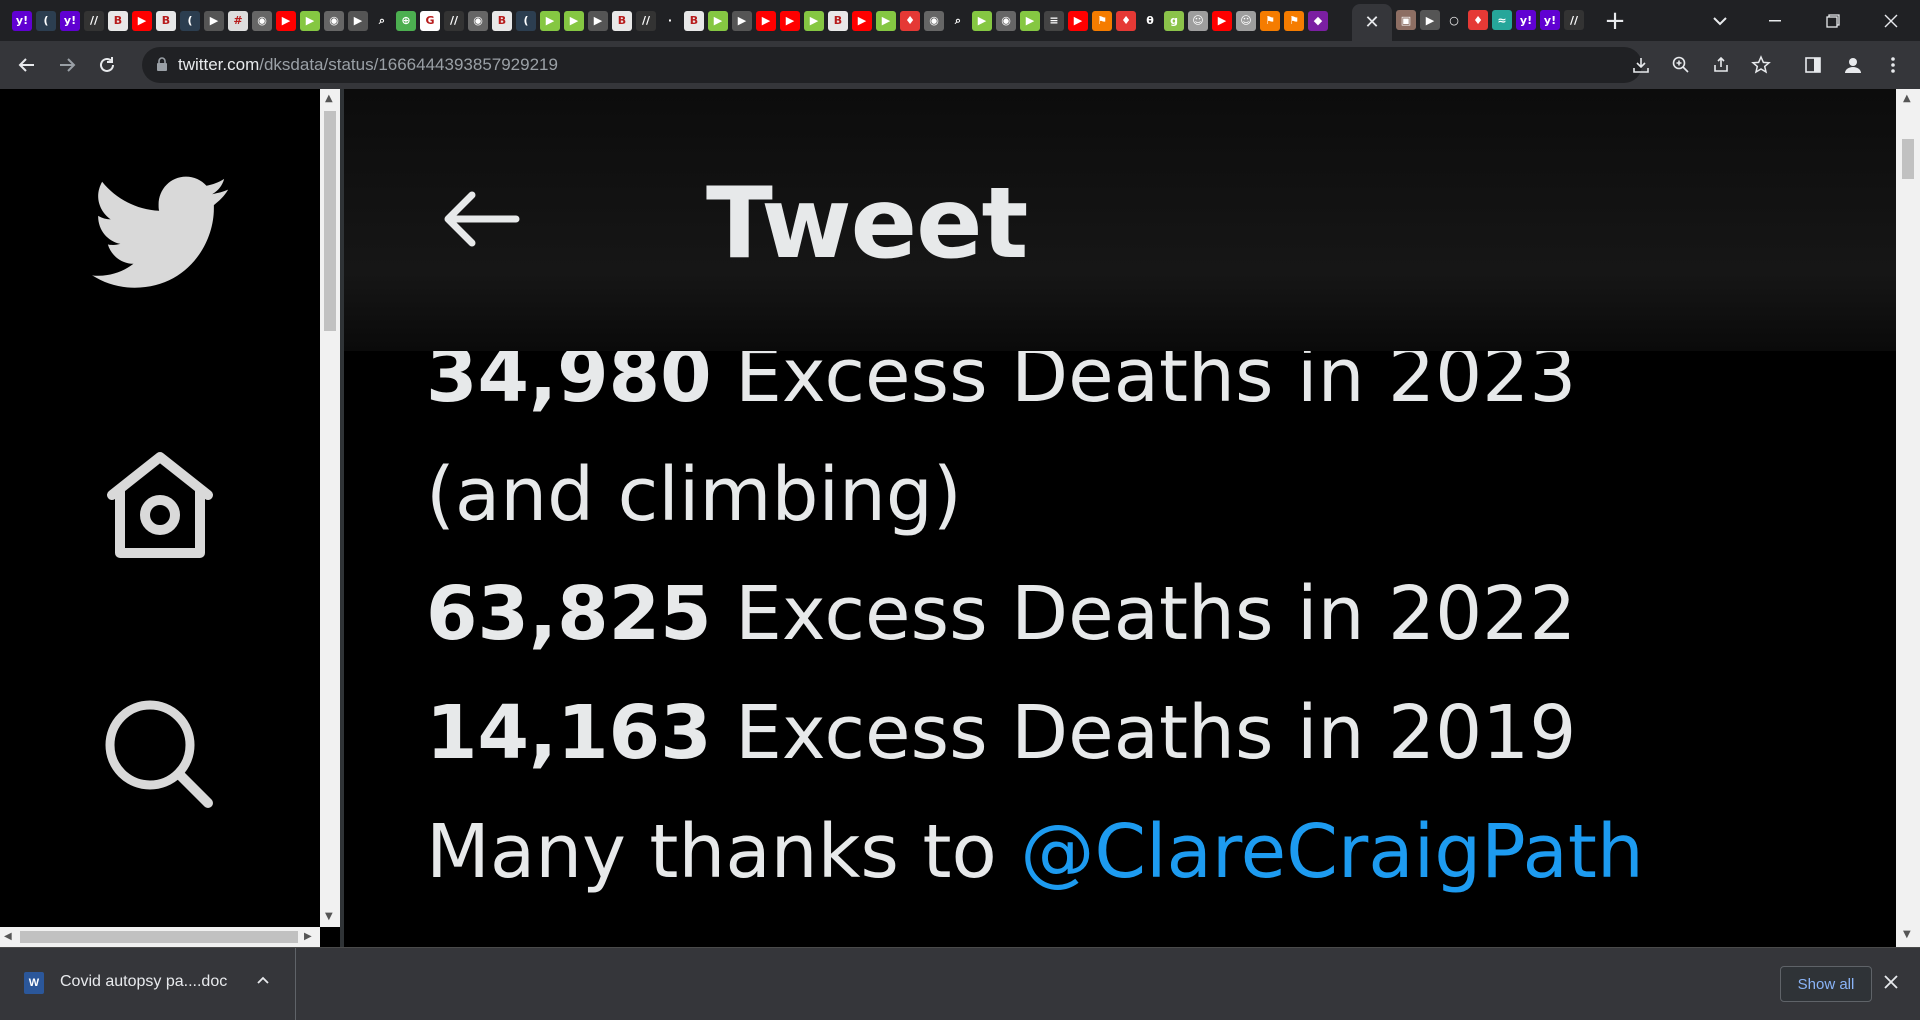 Image resolution: width=1920 pixels, height=1020 pixels. Describe the element at coordinates (1054, 20) in the screenshot. I see `news-icon: ≡` at that location.